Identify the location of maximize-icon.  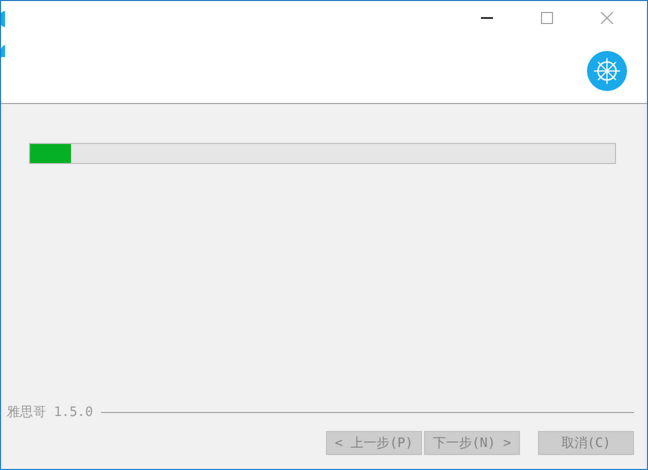
(547, 18).